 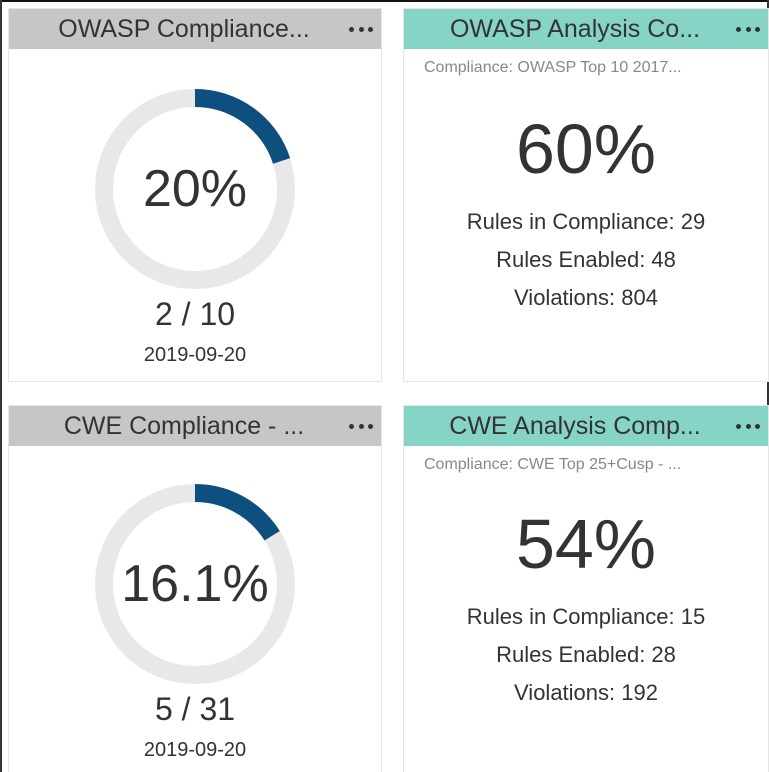 What do you see at coordinates (586, 692) in the screenshot?
I see `violations: Violations: 192` at bounding box center [586, 692].